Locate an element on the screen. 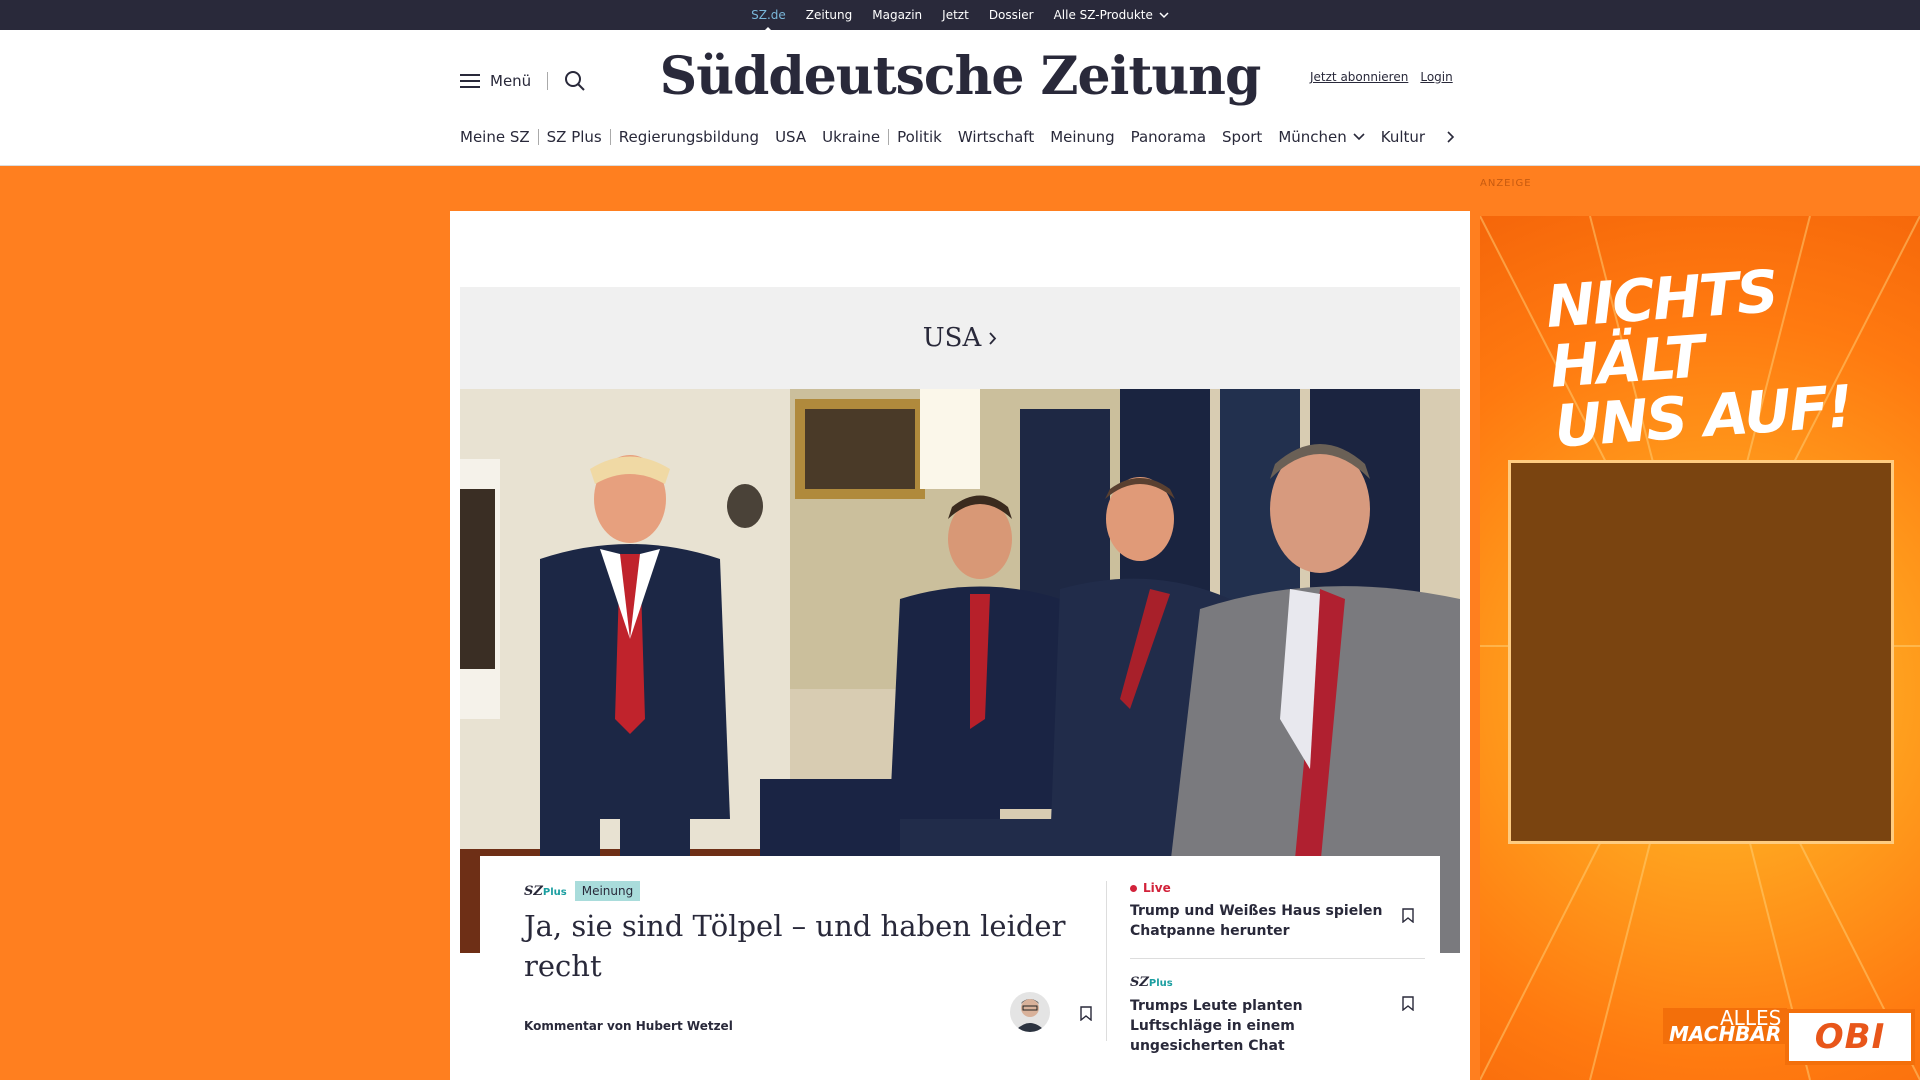 This screenshot has width=1920, height=1080. live-label: Live is located at coordinates (1157, 888).